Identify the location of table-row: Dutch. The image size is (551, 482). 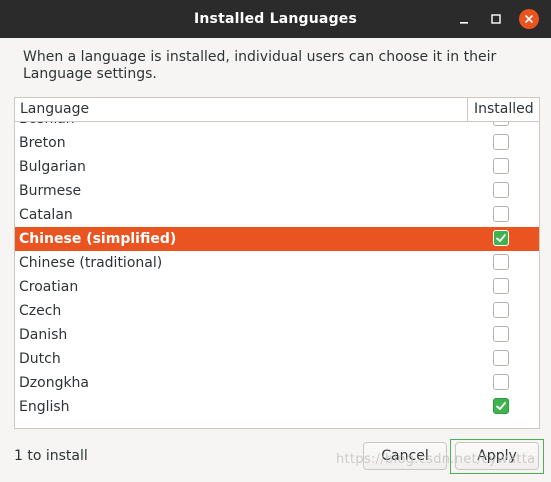
(277, 359).